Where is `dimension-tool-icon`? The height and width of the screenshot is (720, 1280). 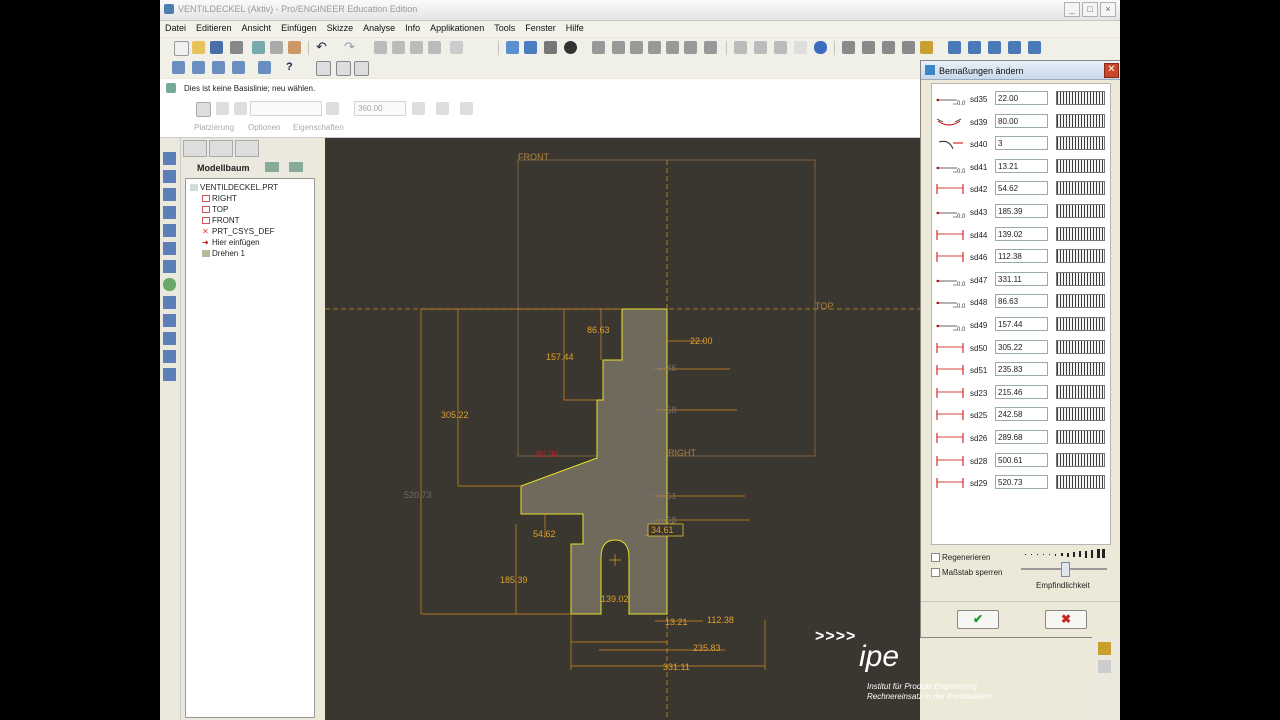 dimension-tool-icon is located at coordinates (169, 158).